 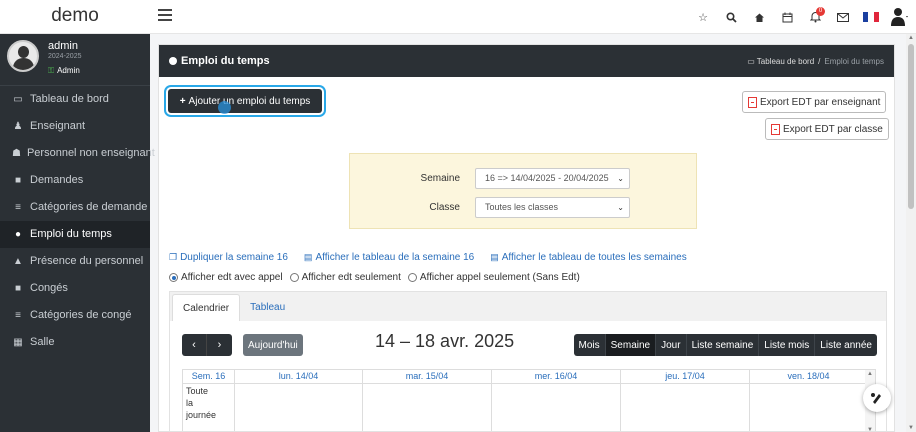 What do you see at coordinates (389, 257) in the screenshot?
I see `show-week-table-link: ▤ Afficher le tableau de la semaine 16` at bounding box center [389, 257].